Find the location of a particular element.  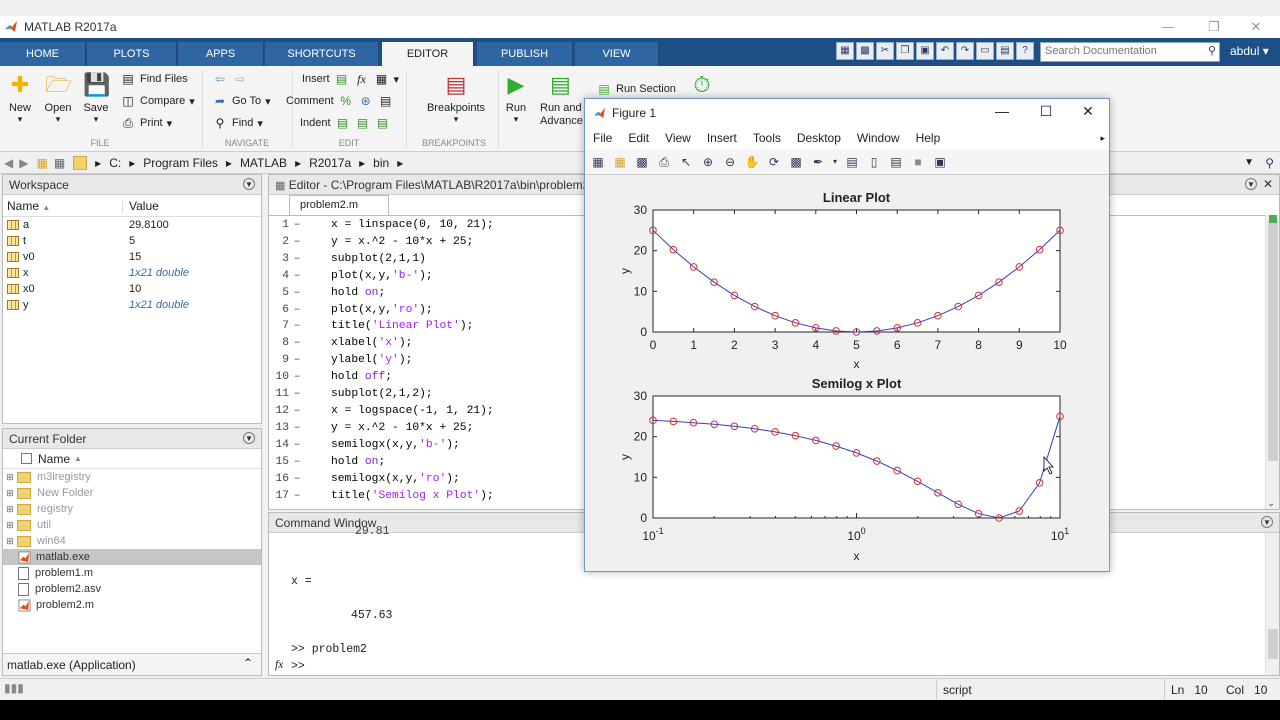

tab-editor: EDITOR is located at coordinates (428, 54).